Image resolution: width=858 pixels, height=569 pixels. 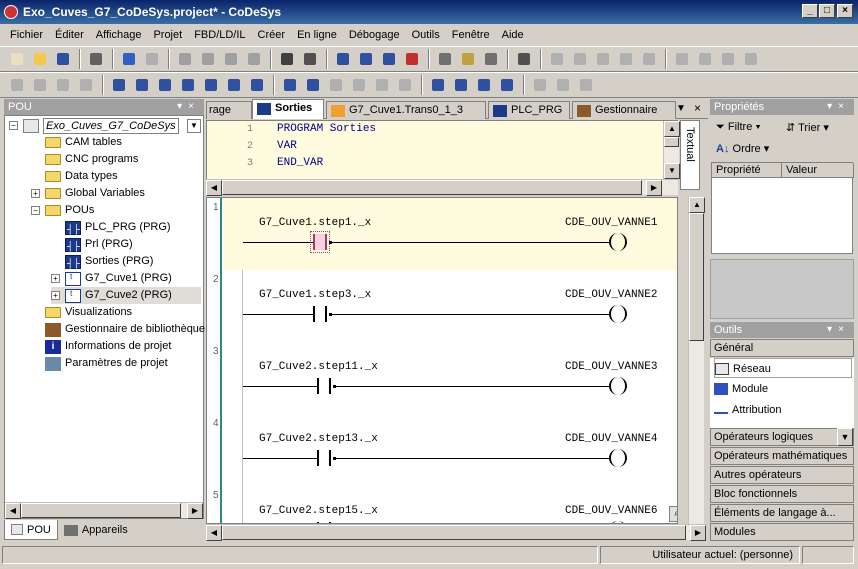 What do you see at coordinates (366, 59) in the screenshot?
I see `rebuild-icon` at bounding box center [366, 59].